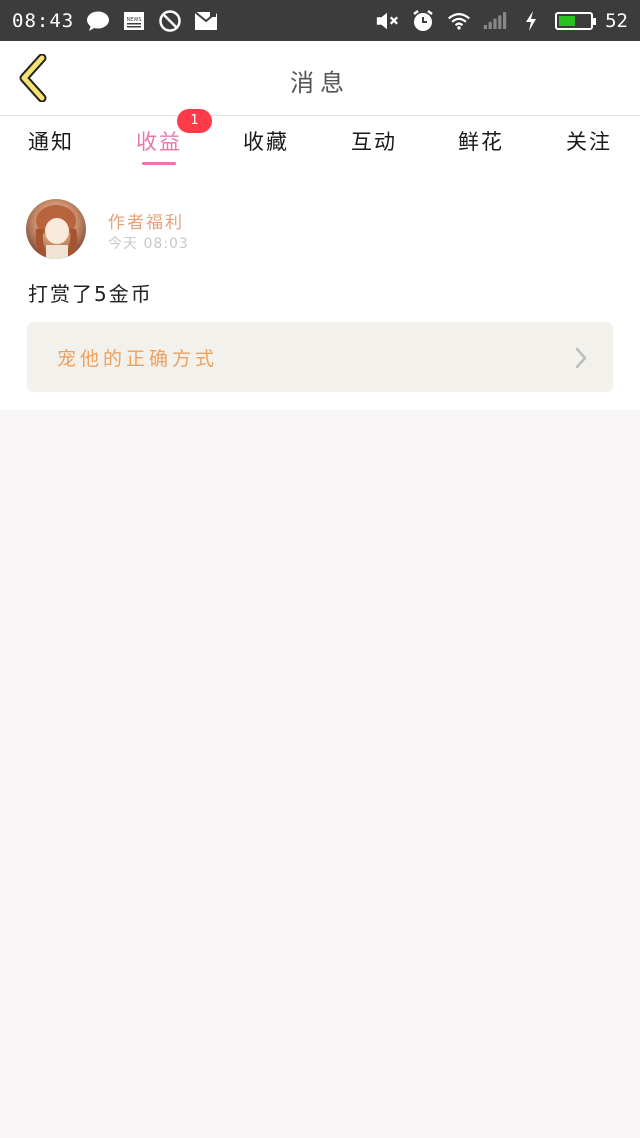 This screenshot has height=1138, width=640. What do you see at coordinates (567, 20) in the screenshot?
I see `battery-fill` at bounding box center [567, 20].